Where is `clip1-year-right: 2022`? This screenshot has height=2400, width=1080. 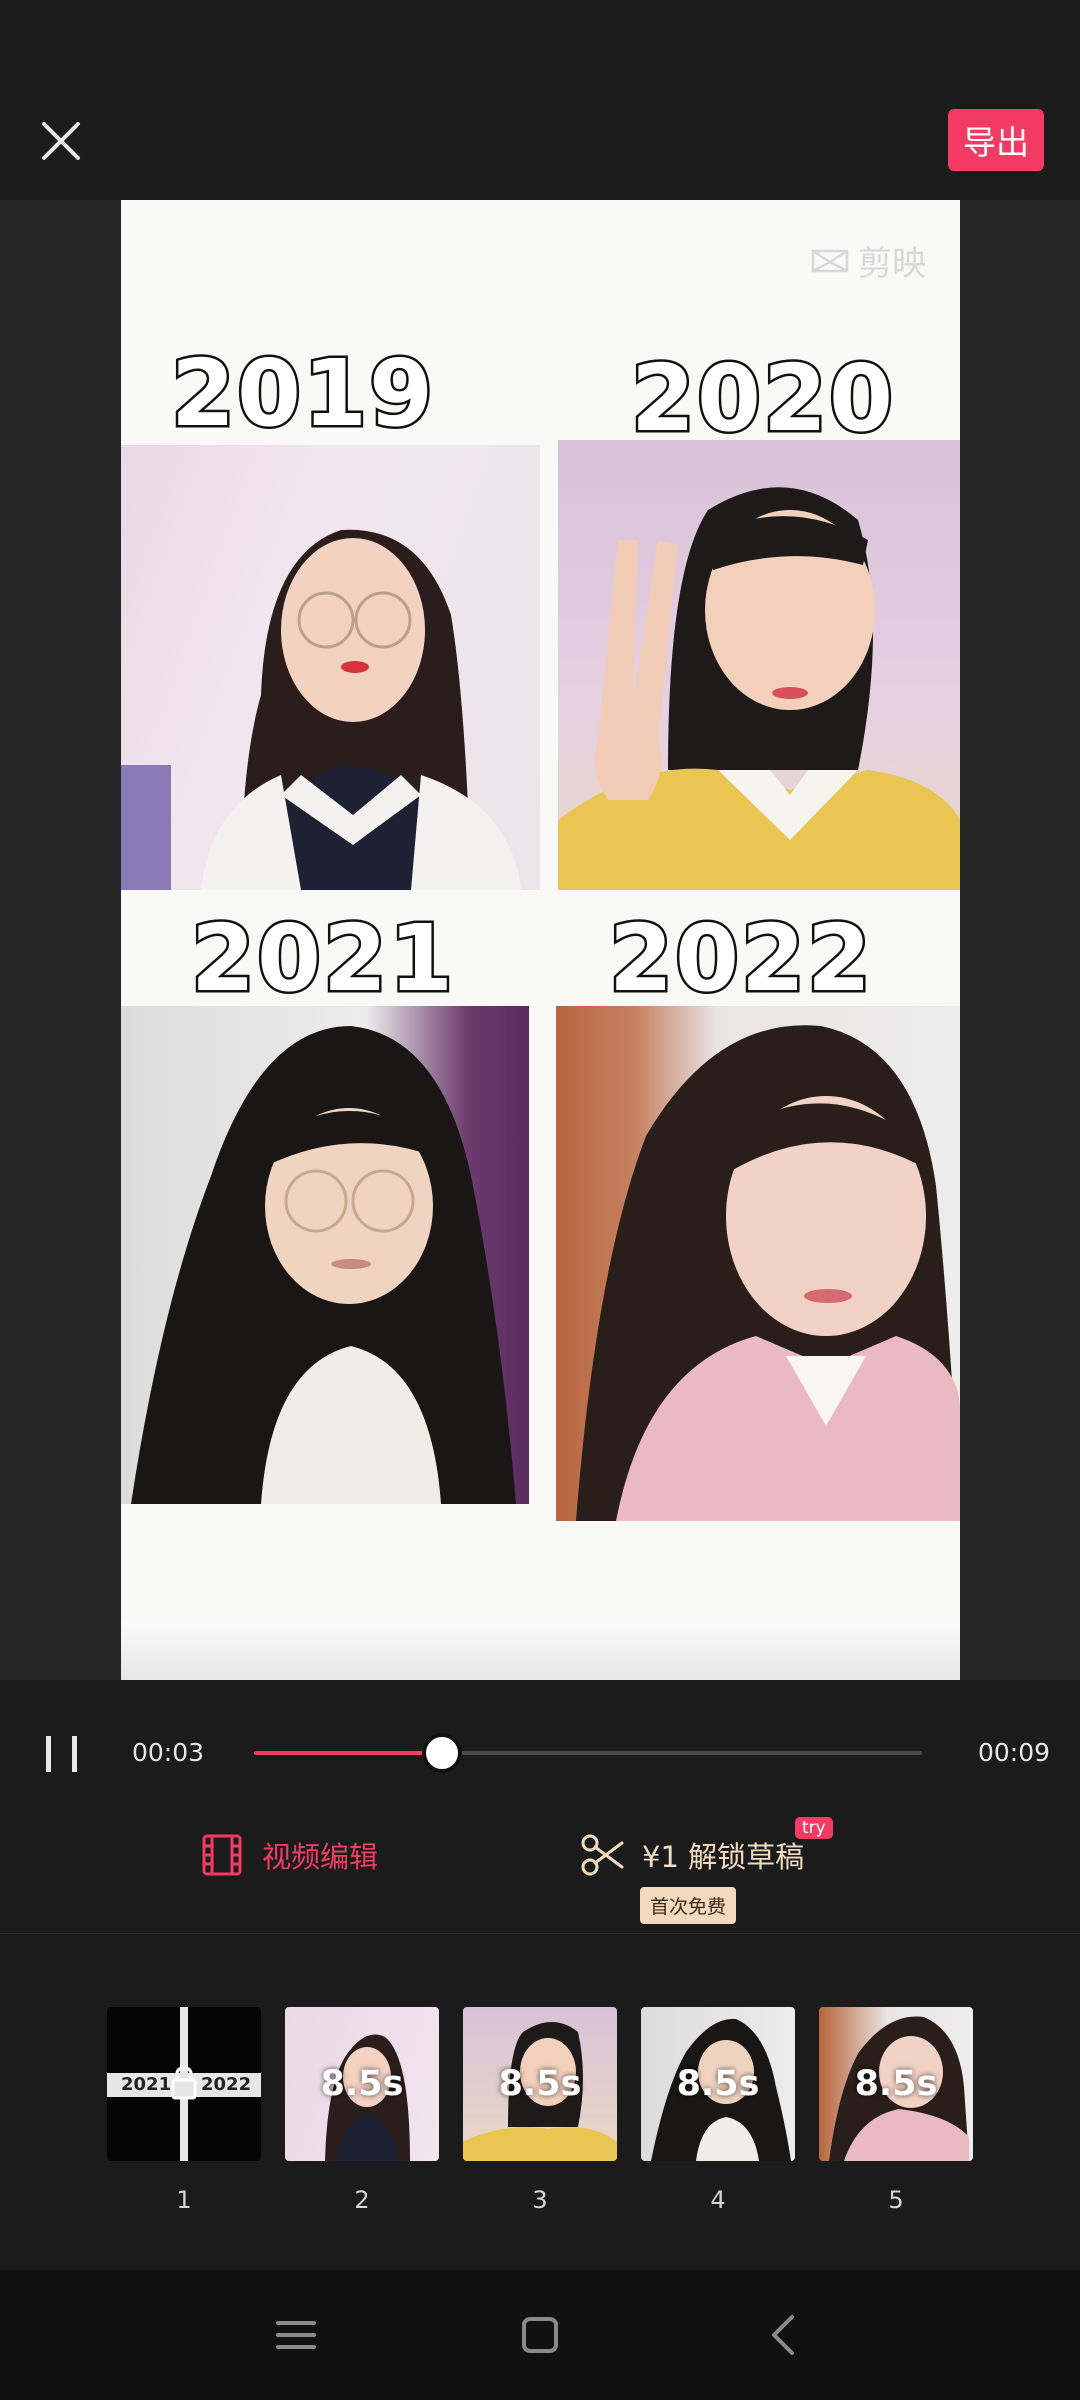 clip1-year-right: 2022 is located at coordinates (226, 2084).